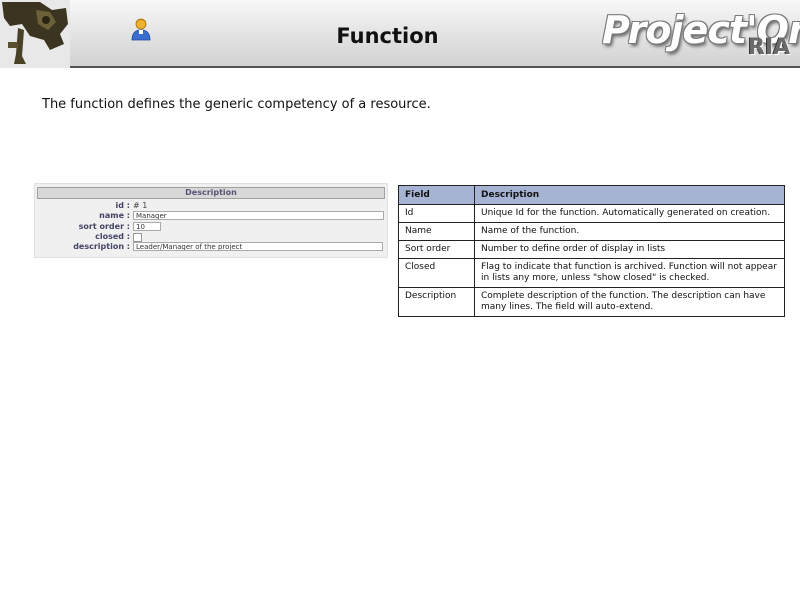 This screenshot has width=800, height=600. What do you see at coordinates (258, 246) in the screenshot?
I see `description-field: Leader/Manager of the project` at bounding box center [258, 246].